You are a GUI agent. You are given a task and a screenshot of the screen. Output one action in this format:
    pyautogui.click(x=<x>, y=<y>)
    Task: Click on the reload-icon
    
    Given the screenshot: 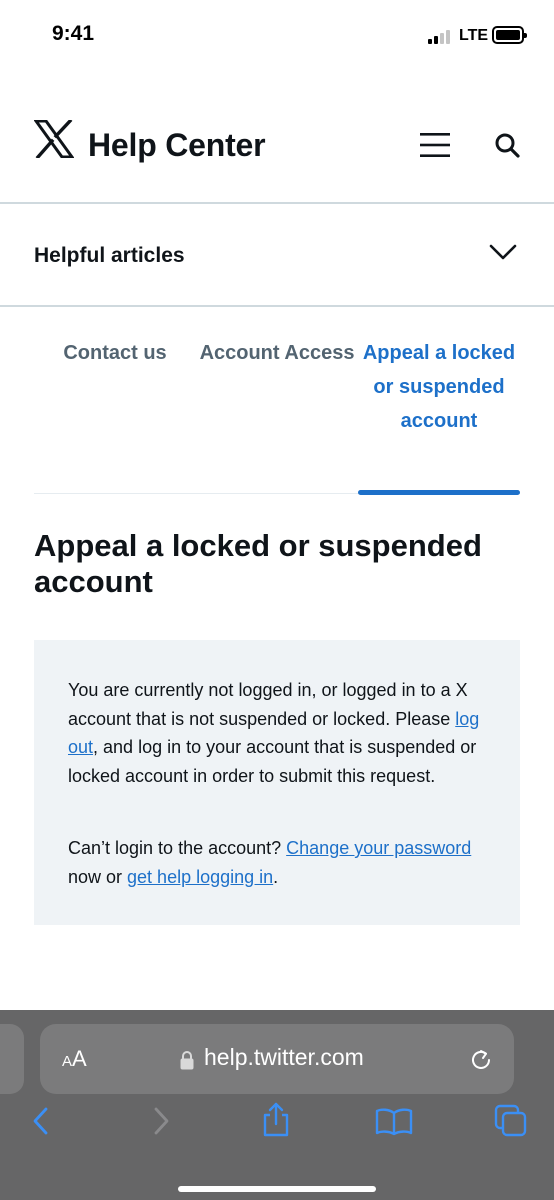 What is the action you would take?
    pyautogui.click(x=482, y=1060)
    